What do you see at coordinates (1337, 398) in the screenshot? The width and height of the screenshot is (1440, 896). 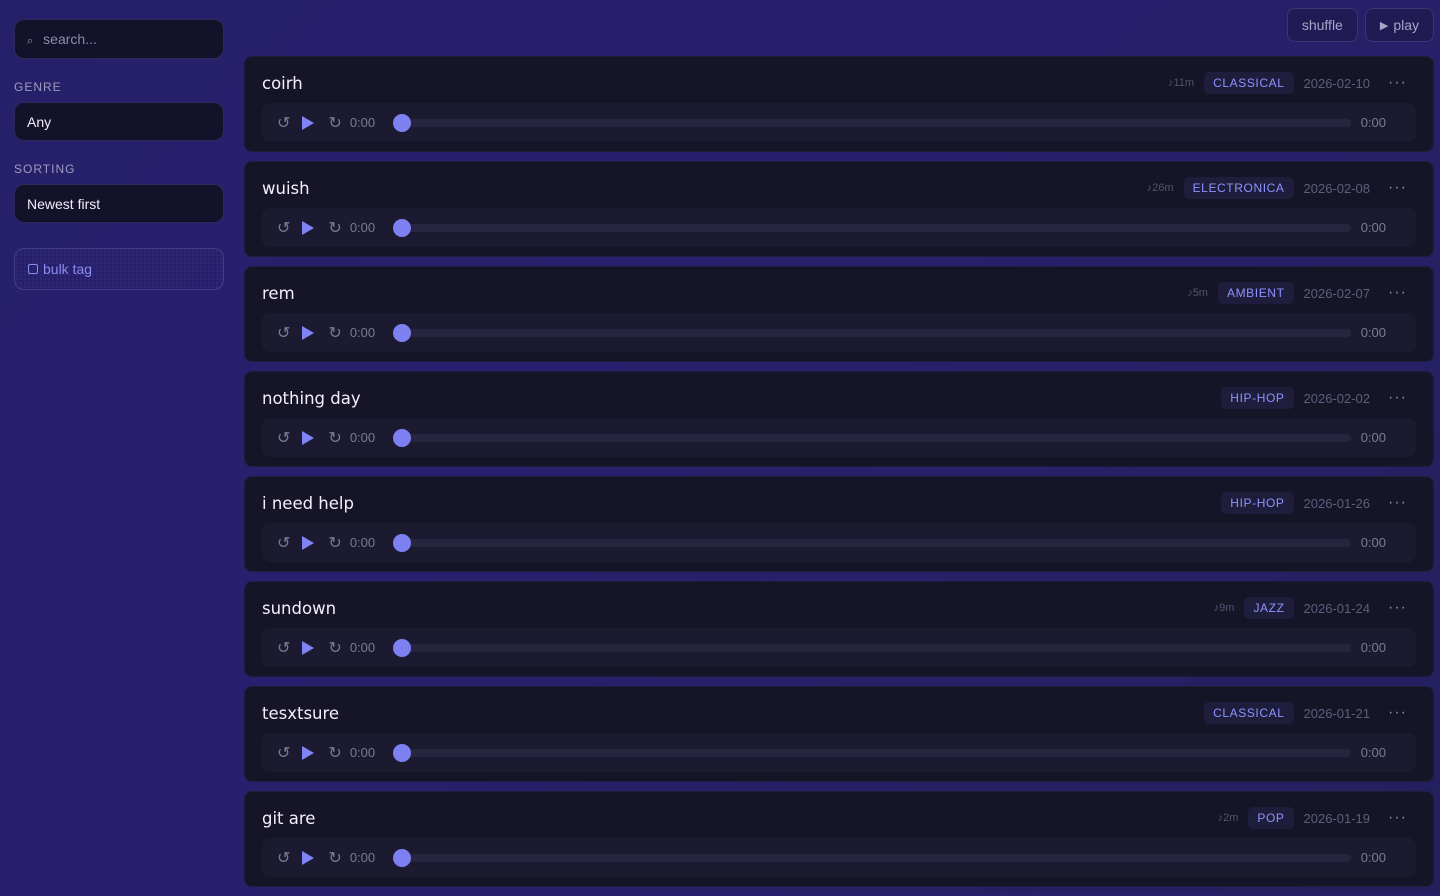 I see `date-label: 2026-02-02` at bounding box center [1337, 398].